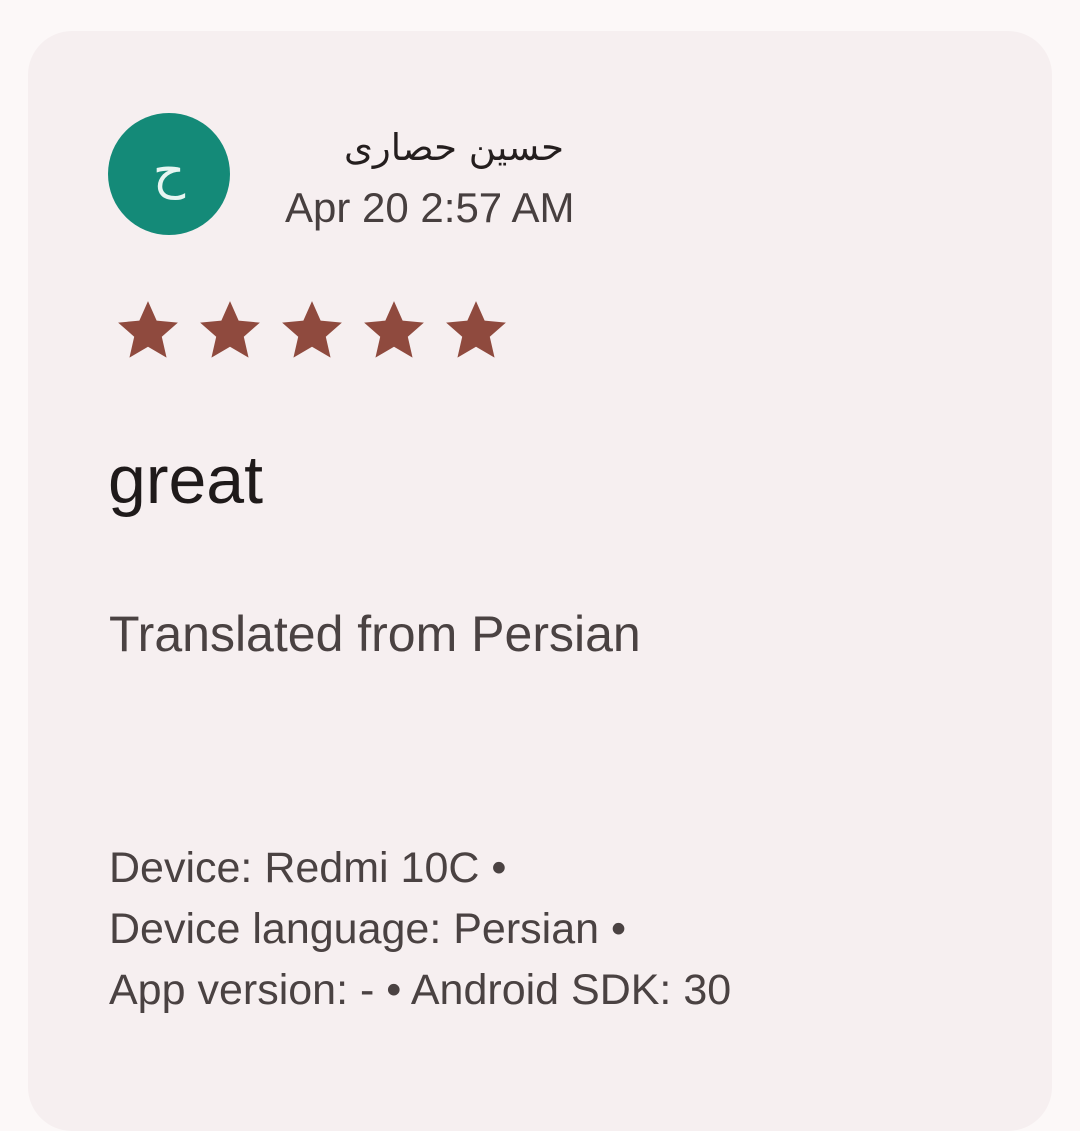 The image size is (1080, 1131). I want to click on avatar-letter: ح, so click(169, 171).